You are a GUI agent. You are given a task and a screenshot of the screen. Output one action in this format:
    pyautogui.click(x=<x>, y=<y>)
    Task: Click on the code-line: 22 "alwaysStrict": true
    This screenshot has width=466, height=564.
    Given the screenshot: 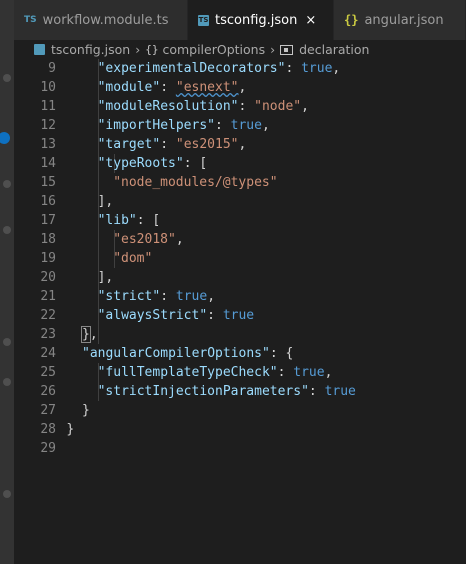 What is the action you would take?
    pyautogui.click(x=240, y=315)
    